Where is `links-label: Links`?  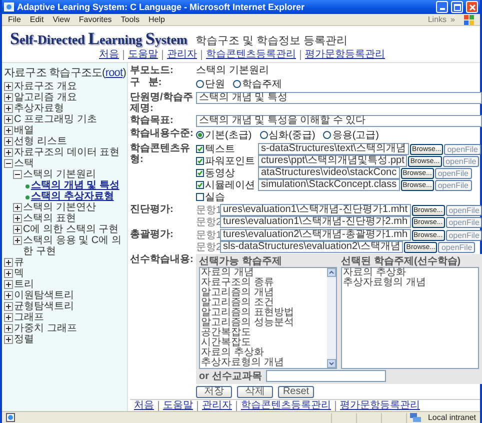 links-label: Links is located at coordinates (437, 19).